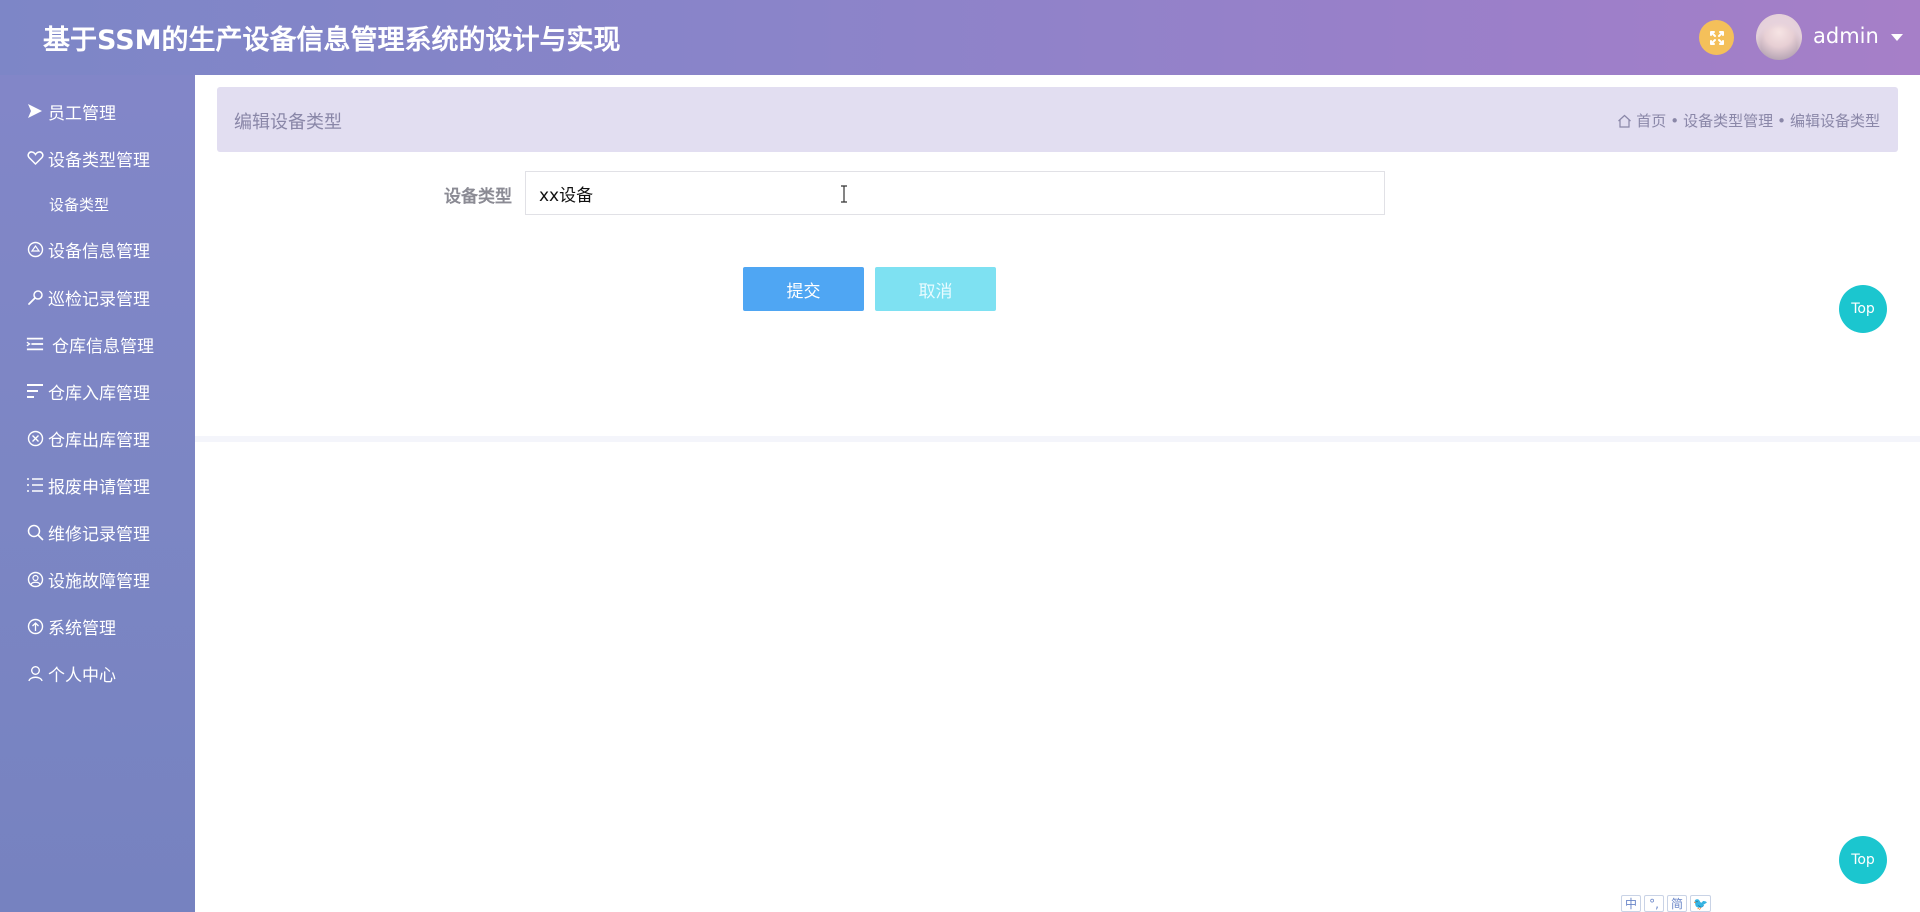 The image size is (1920, 912). What do you see at coordinates (478, 197) in the screenshot?
I see `device-type-label: 设备类型` at bounding box center [478, 197].